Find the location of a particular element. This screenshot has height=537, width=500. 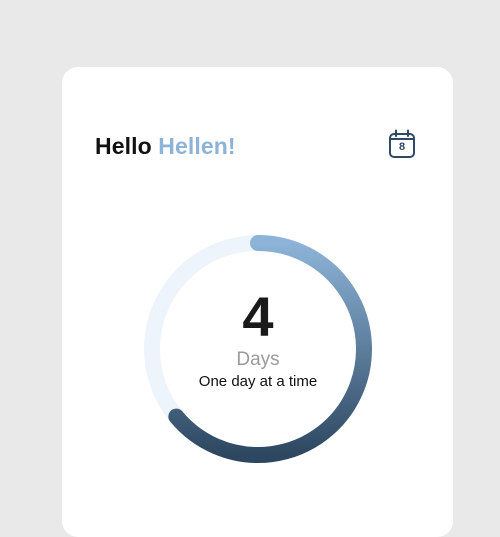

calendar-button: 8 is located at coordinates (402, 144).